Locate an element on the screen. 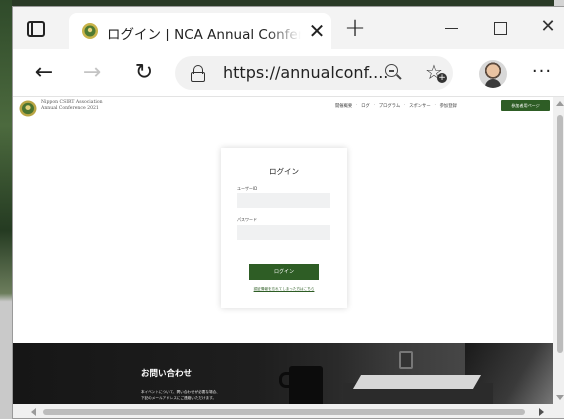 The image size is (564, 419). reload-button: ↻ is located at coordinates (144, 74).